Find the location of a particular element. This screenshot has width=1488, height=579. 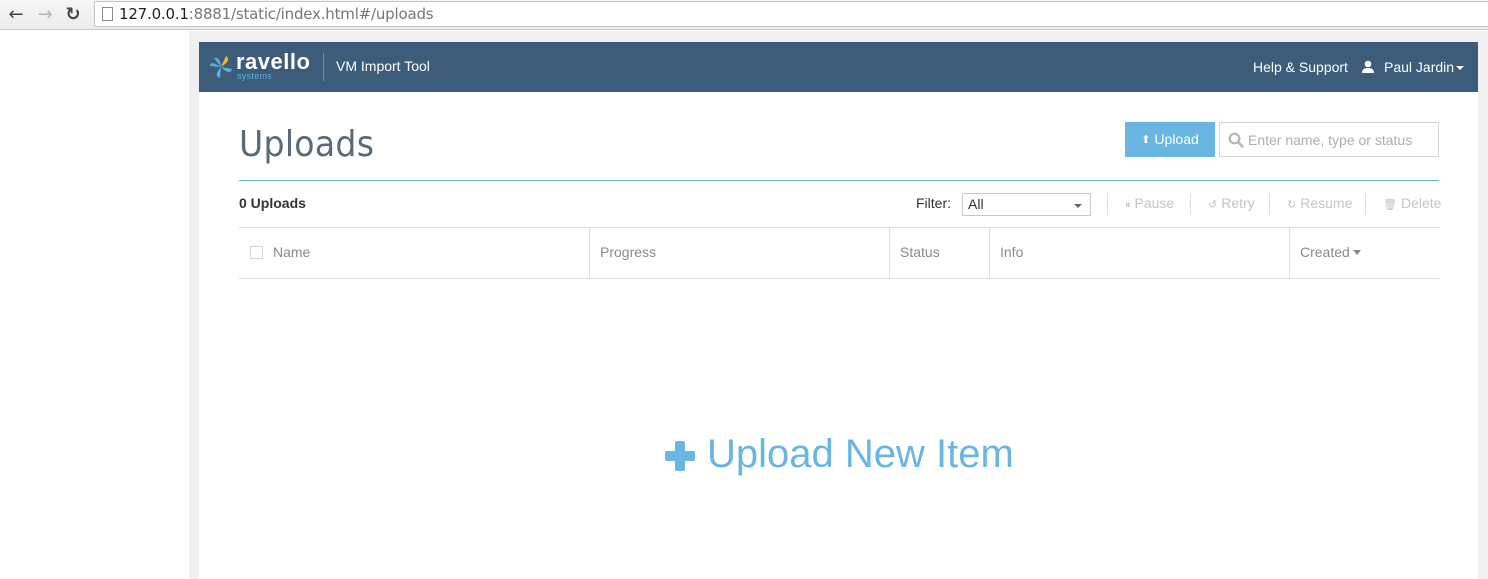

column-status-label: Status is located at coordinates (920, 252).